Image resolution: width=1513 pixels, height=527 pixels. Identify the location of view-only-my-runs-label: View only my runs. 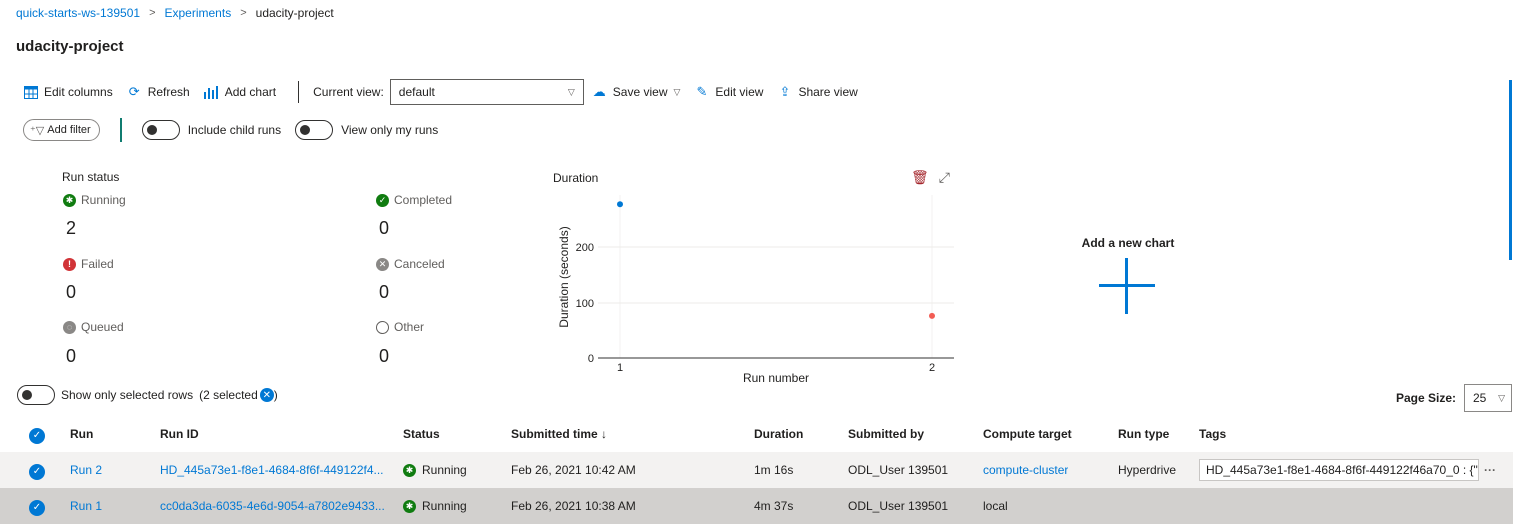
(390, 130).